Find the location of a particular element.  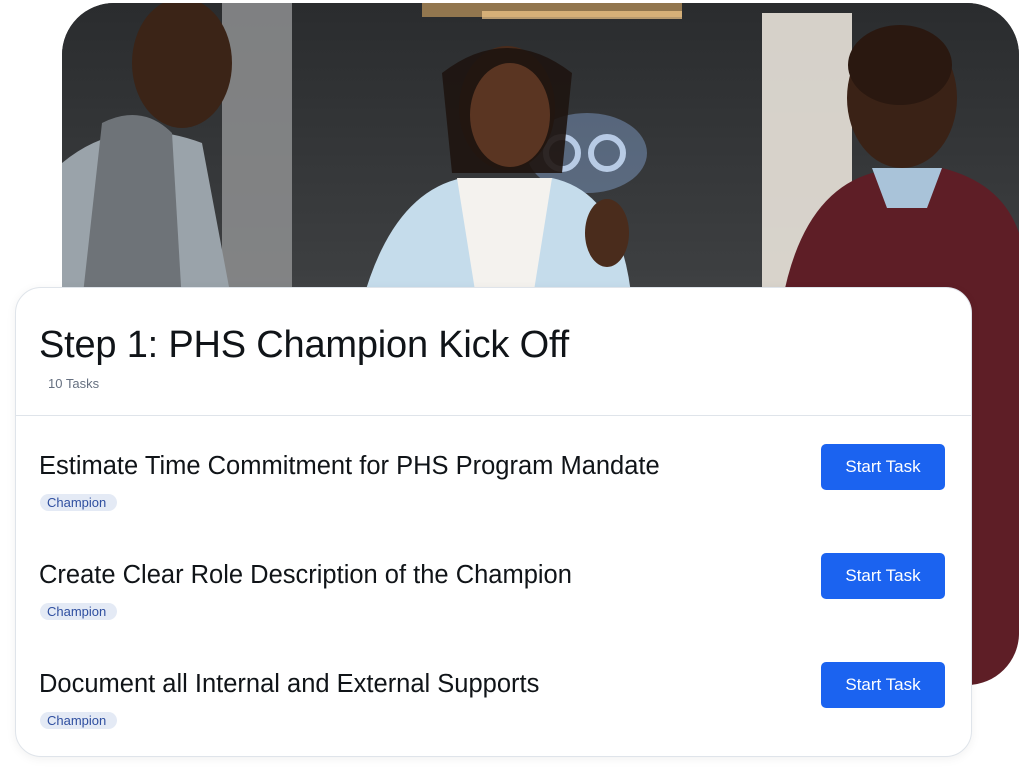

card-title: Step 1: PHS Champion Kick Off is located at coordinates (304, 345).